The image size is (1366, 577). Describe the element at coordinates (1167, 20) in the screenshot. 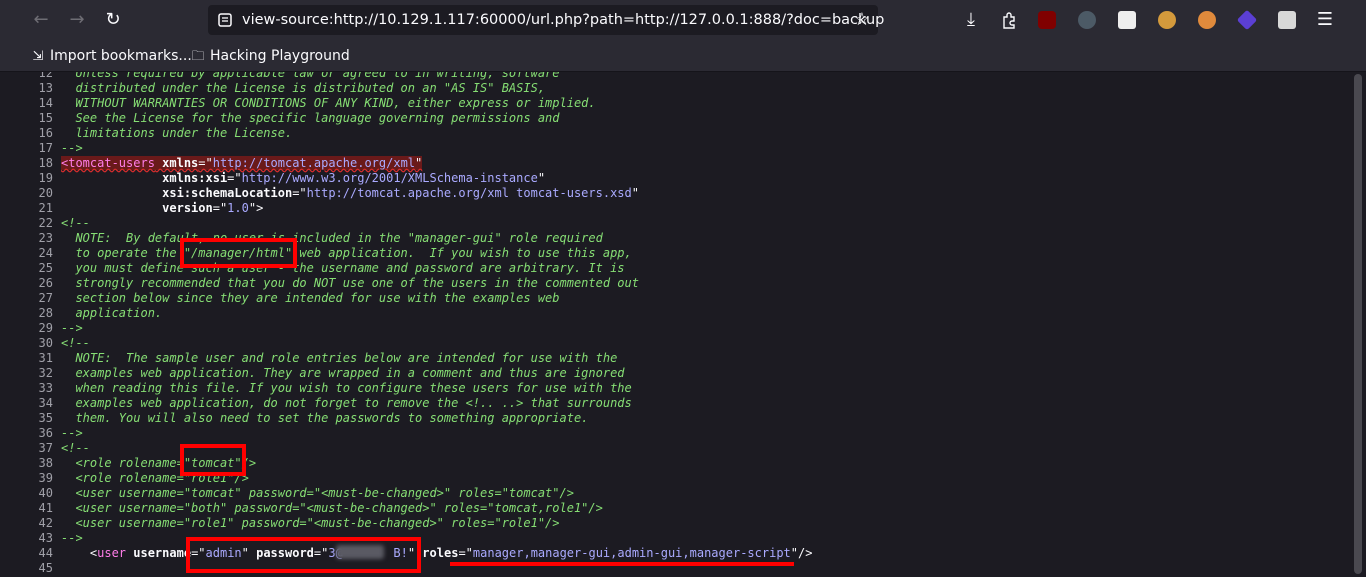

I see `cookie-icon` at that location.